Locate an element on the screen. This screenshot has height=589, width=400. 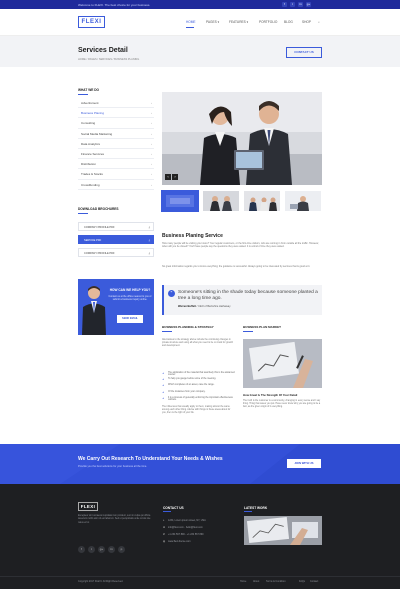
sidebar-item-business-planing: Business Planing › is located at coordinates (116, 113).